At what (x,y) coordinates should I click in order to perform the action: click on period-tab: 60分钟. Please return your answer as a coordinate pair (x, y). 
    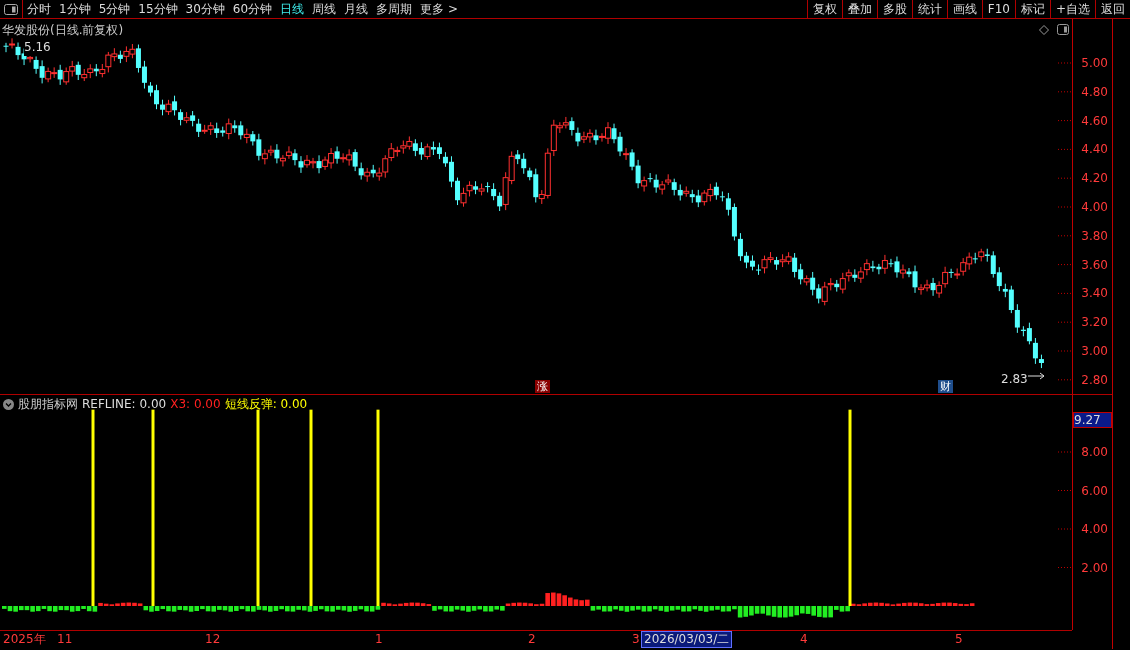
    Looking at the image, I should click on (252, 9).